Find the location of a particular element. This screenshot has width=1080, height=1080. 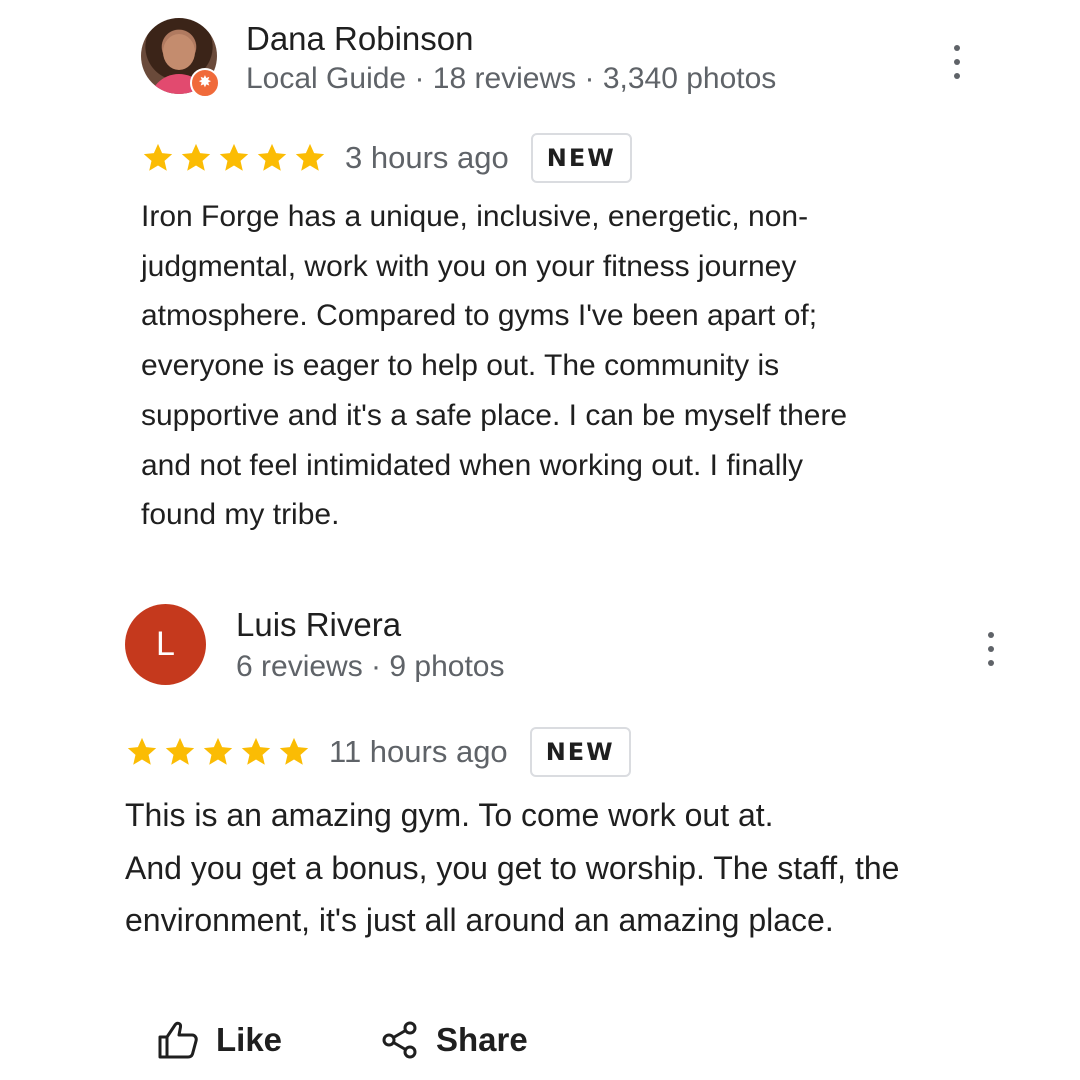

reviewer-meta: Local Guide · 18 reviews · 3,340 photos is located at coordinates (511, 78).